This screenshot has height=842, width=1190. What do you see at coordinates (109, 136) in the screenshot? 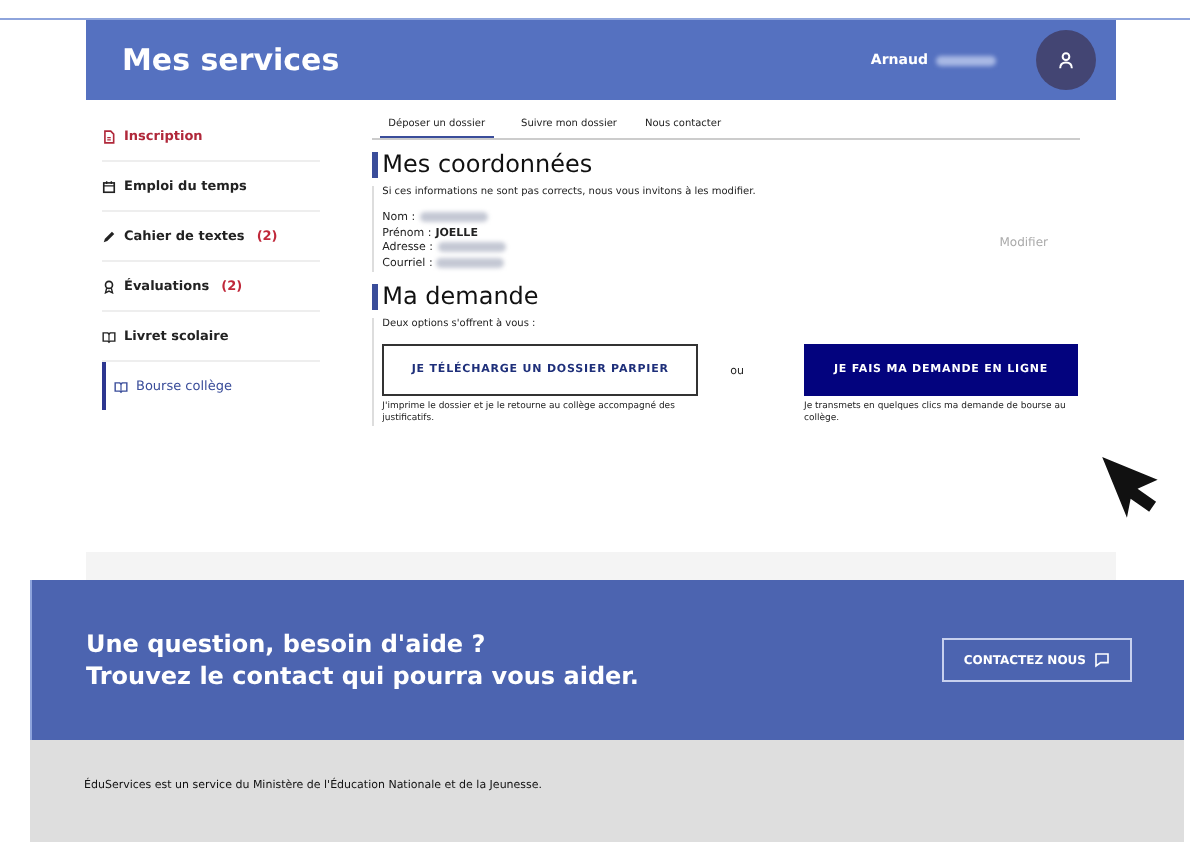
I see `document-icon` at bounding box center [109, 136].